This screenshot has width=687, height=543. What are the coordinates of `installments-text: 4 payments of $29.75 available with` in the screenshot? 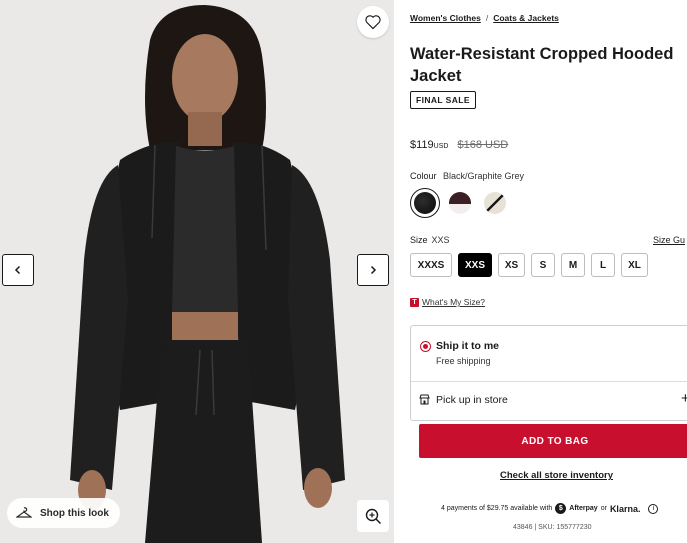 It's located at (497, 508).